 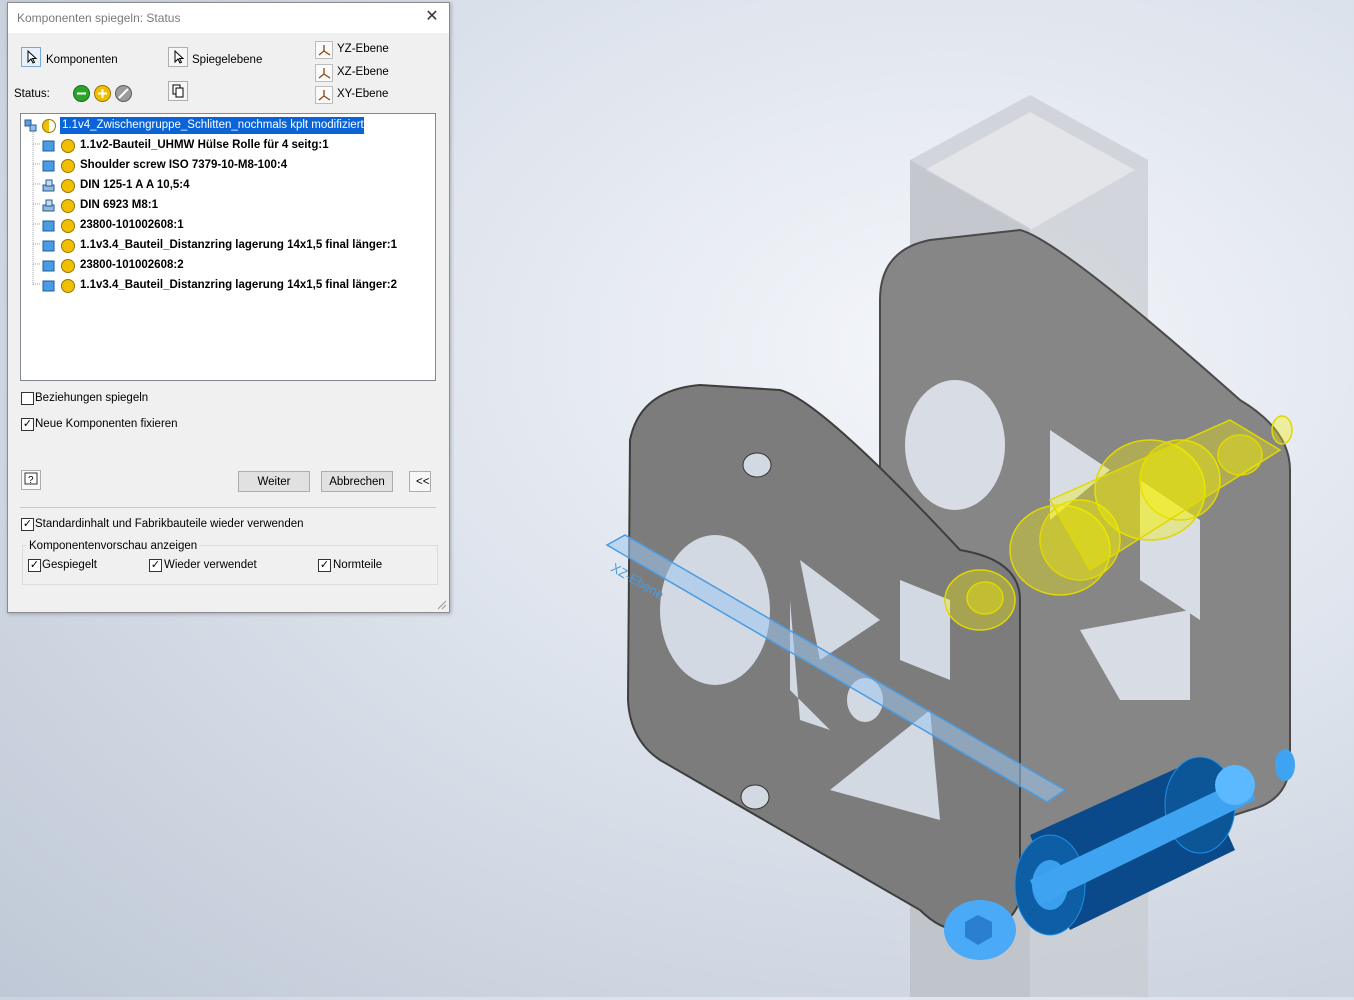 What do you see at coordinates (92, 398) in the screenshot?
I see `mirror-relations-label: Beziehungen spiegeln` at bounding box center [92, 398].